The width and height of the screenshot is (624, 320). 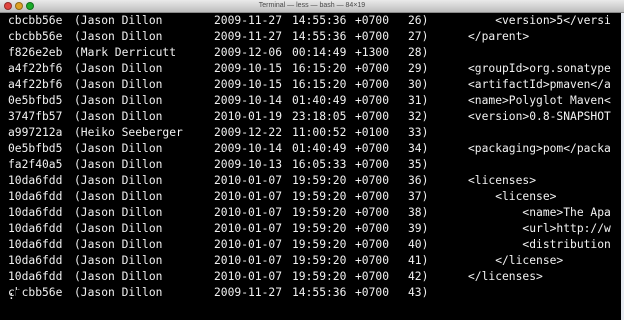 What do you see at coordinates (502, 180) in the screenshot?
I see `source-code: <licenses>` at bounding box center [502, 180].